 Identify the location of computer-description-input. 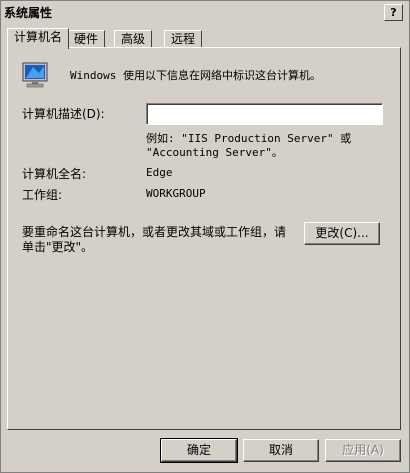
(264, 114).